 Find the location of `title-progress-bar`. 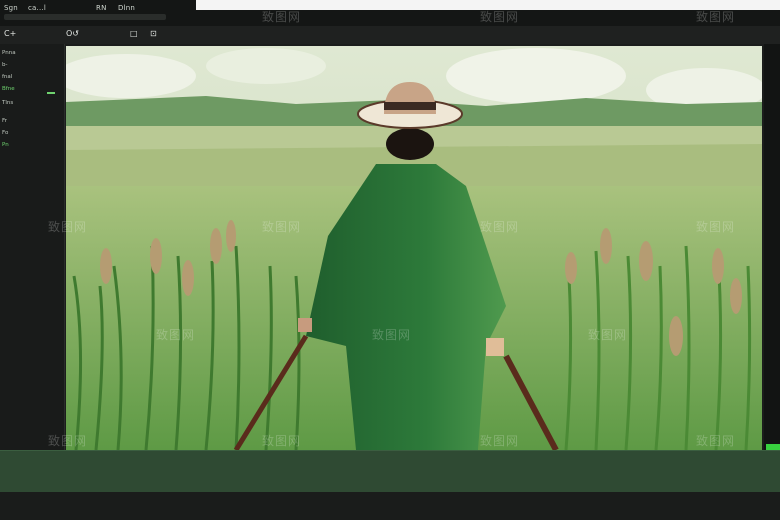

title-progress-bar is located at coordinates (85, 17).